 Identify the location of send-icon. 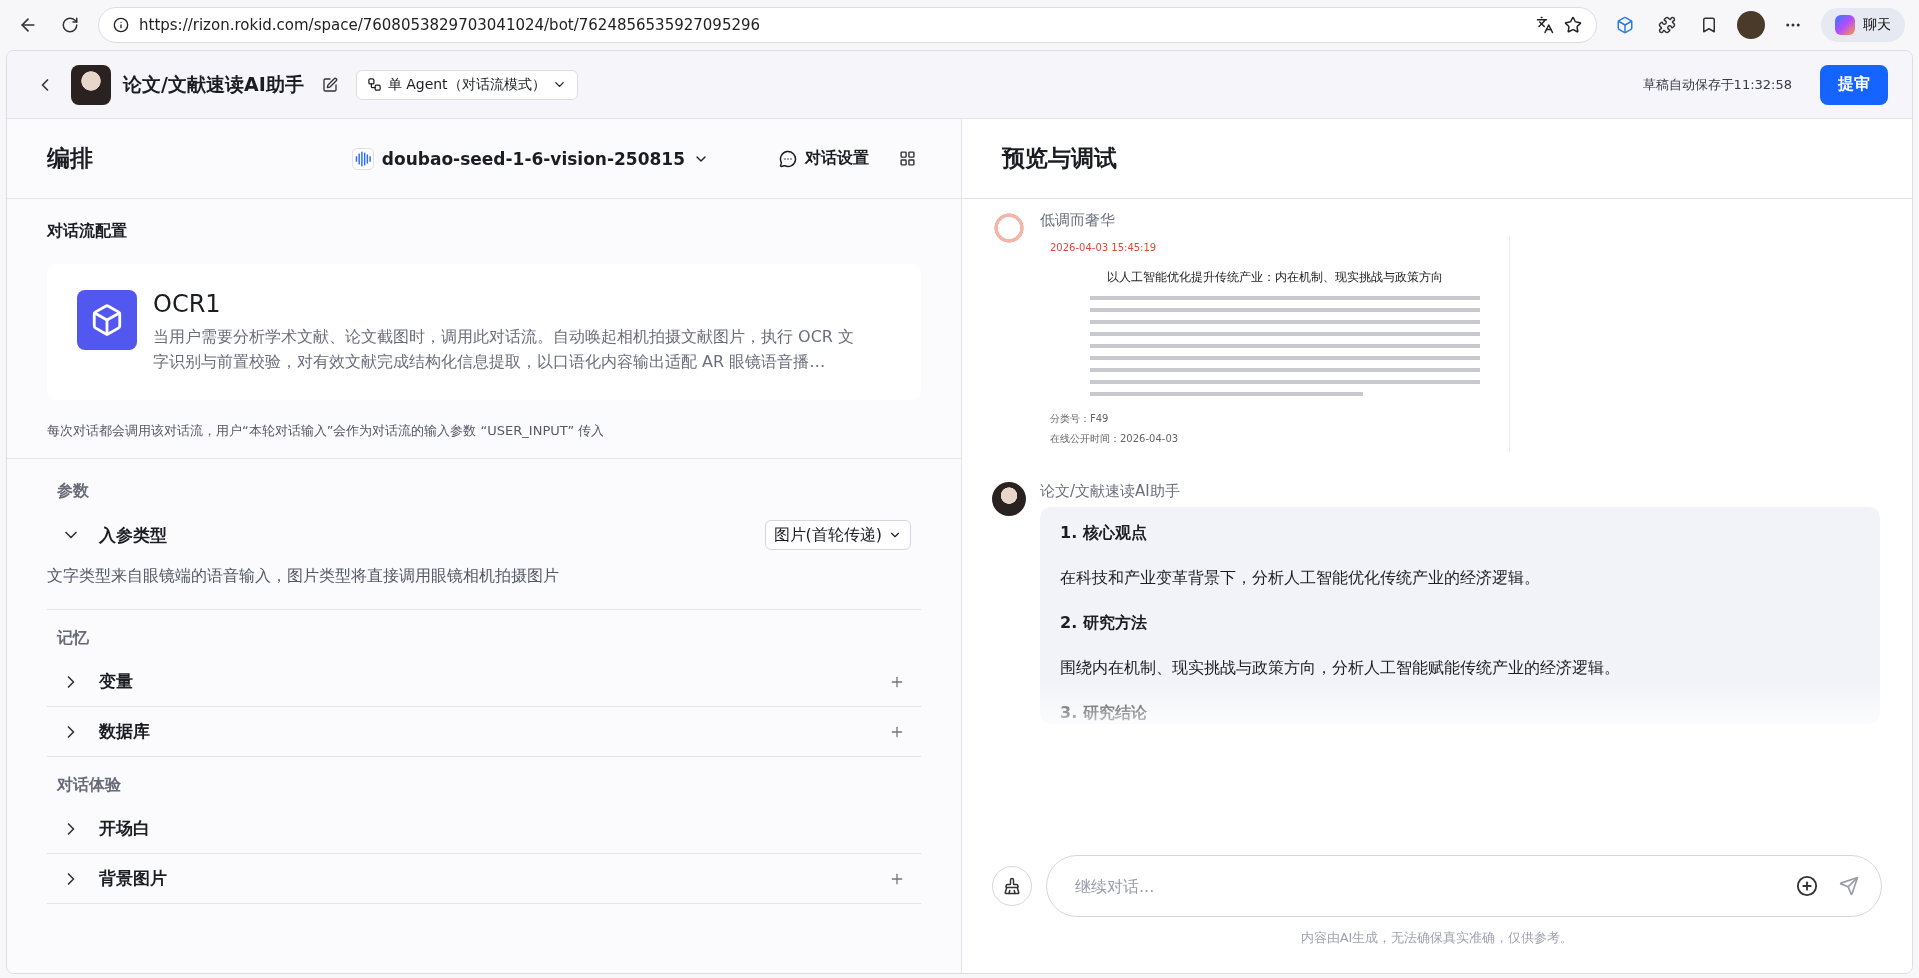
(1849, 886).